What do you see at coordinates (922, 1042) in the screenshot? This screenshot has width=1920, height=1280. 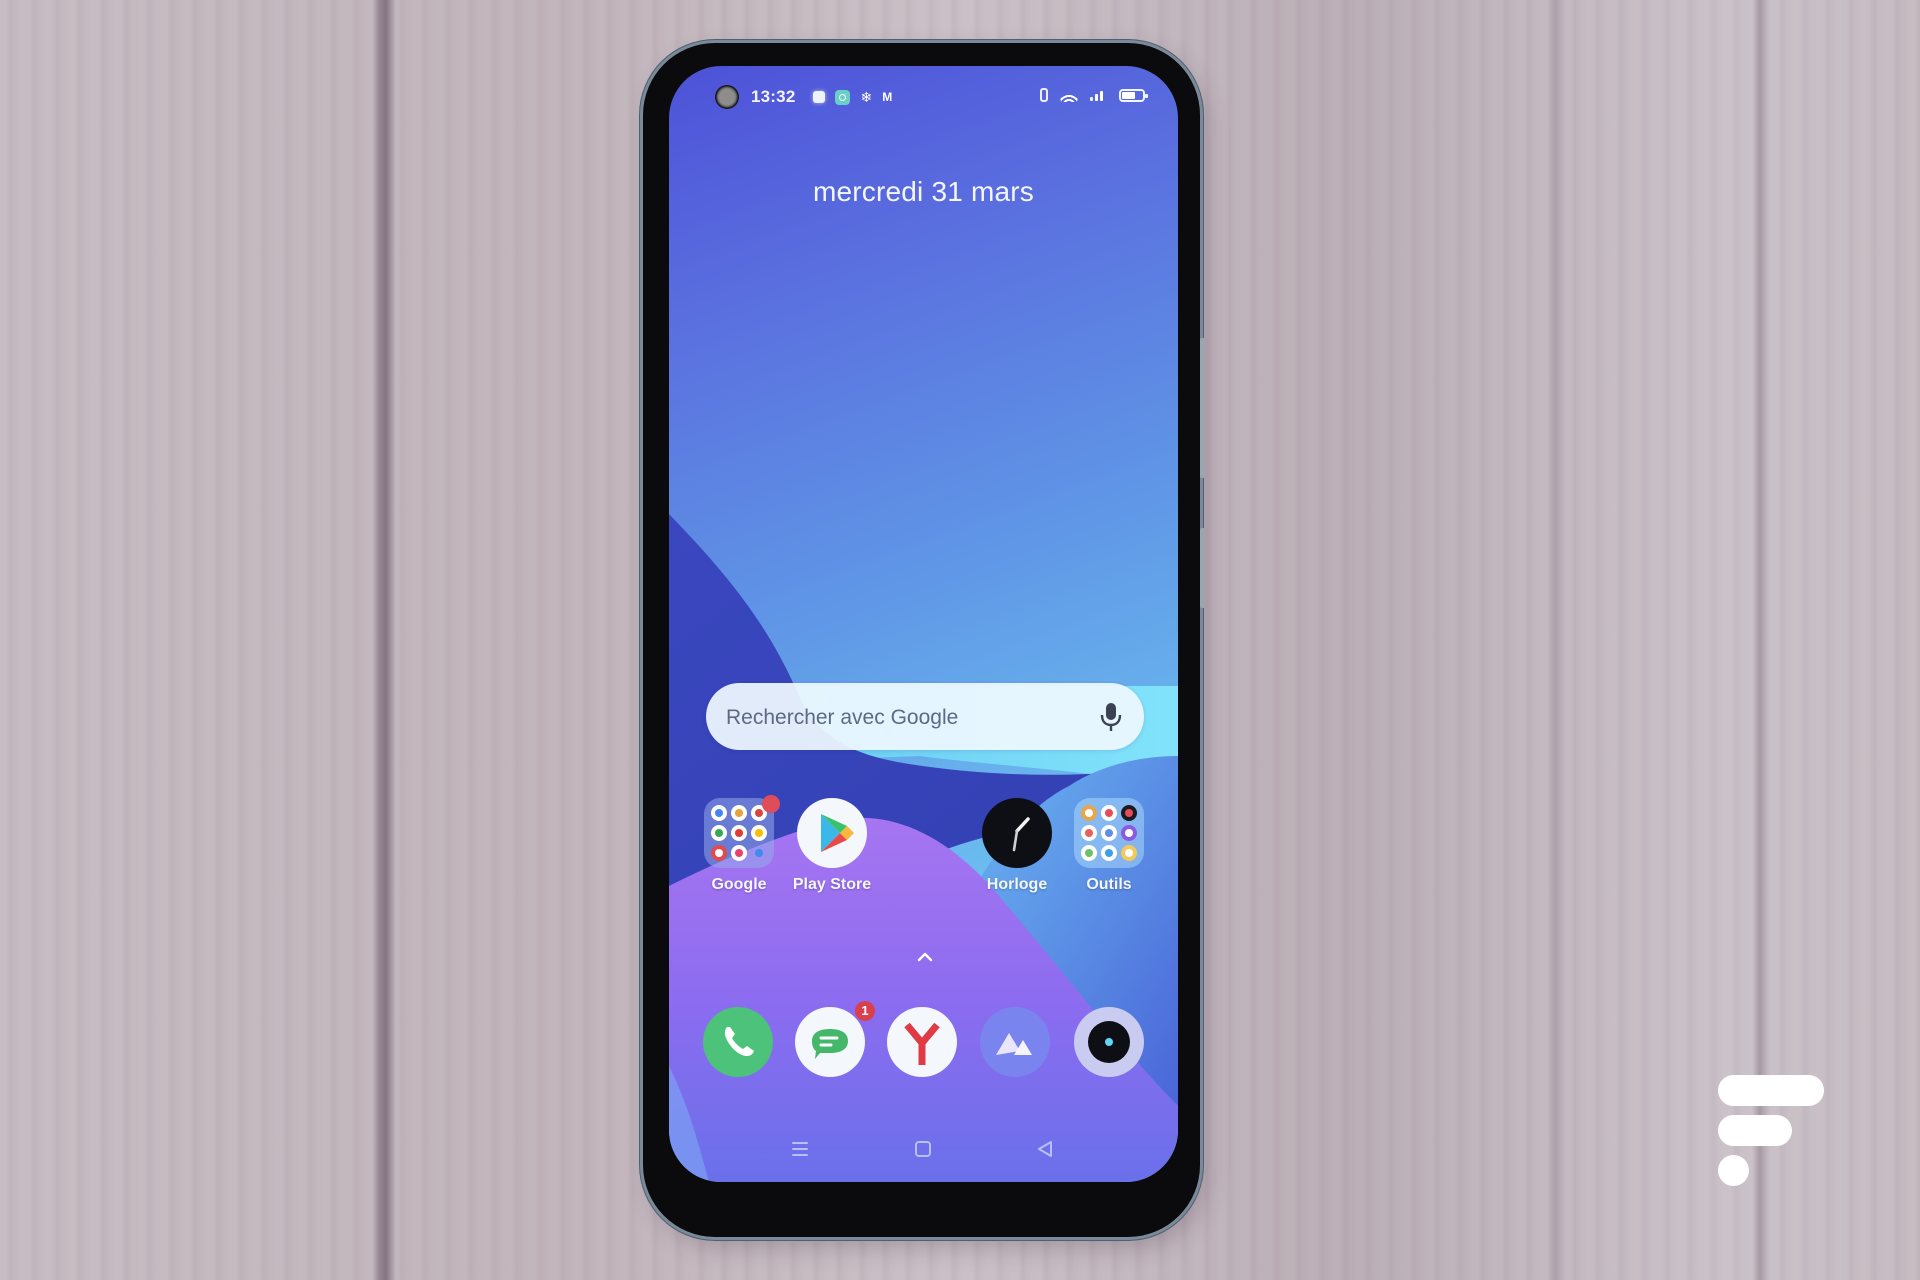 I see `yandex-browser-icon` at bounding box center [922, 1042].